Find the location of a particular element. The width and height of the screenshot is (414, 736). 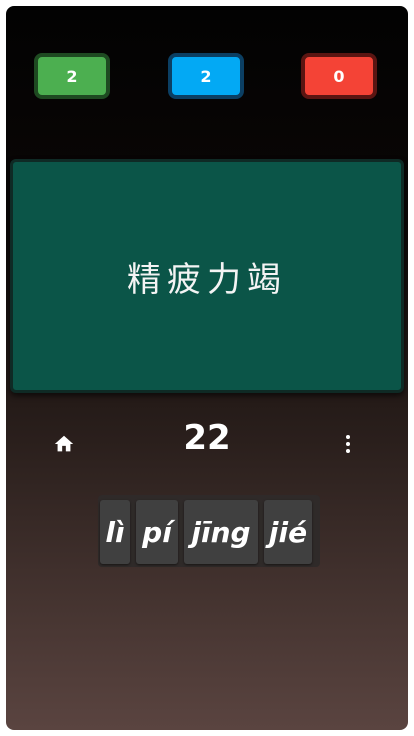

score-green-value: 2 is located at coordinates (72, 76).